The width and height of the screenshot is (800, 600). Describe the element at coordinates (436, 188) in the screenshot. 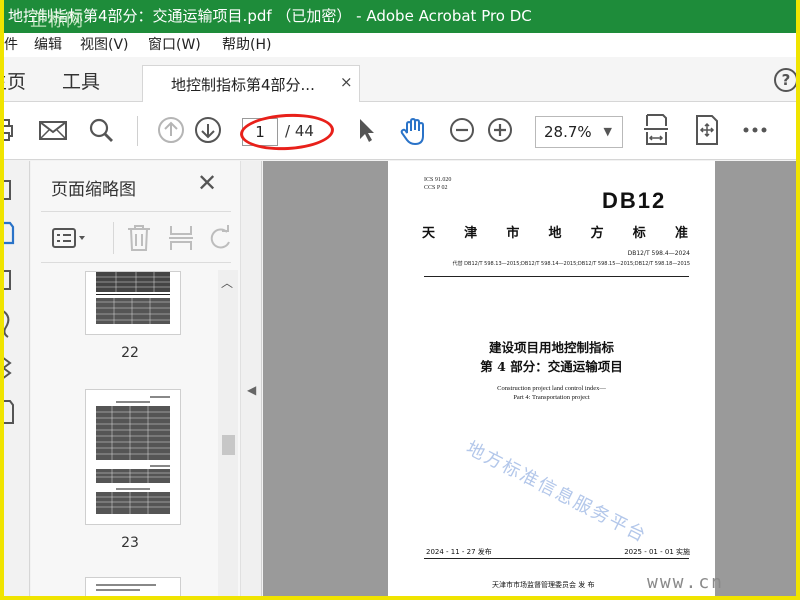

I see `ccs-line: CCS P 02` at that location.